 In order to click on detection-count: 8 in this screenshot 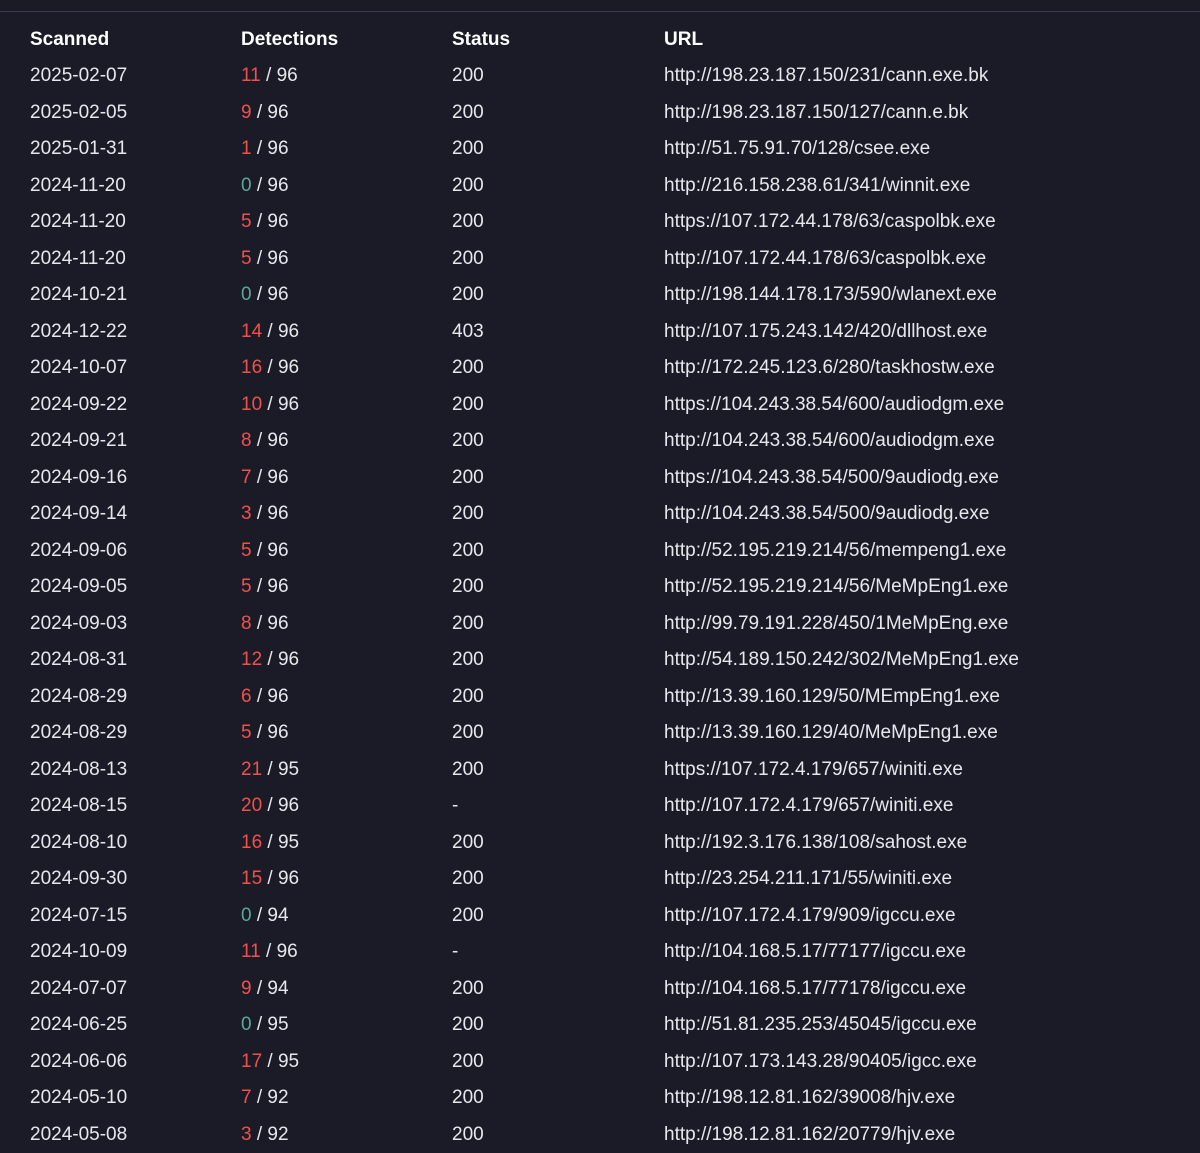, I will do `click(246, 441)`.